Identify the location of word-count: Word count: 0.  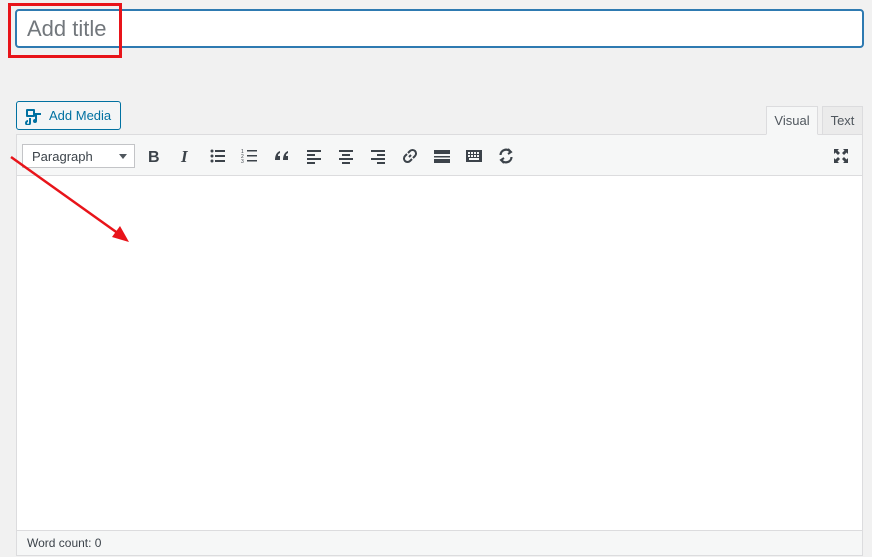
(64, 543).